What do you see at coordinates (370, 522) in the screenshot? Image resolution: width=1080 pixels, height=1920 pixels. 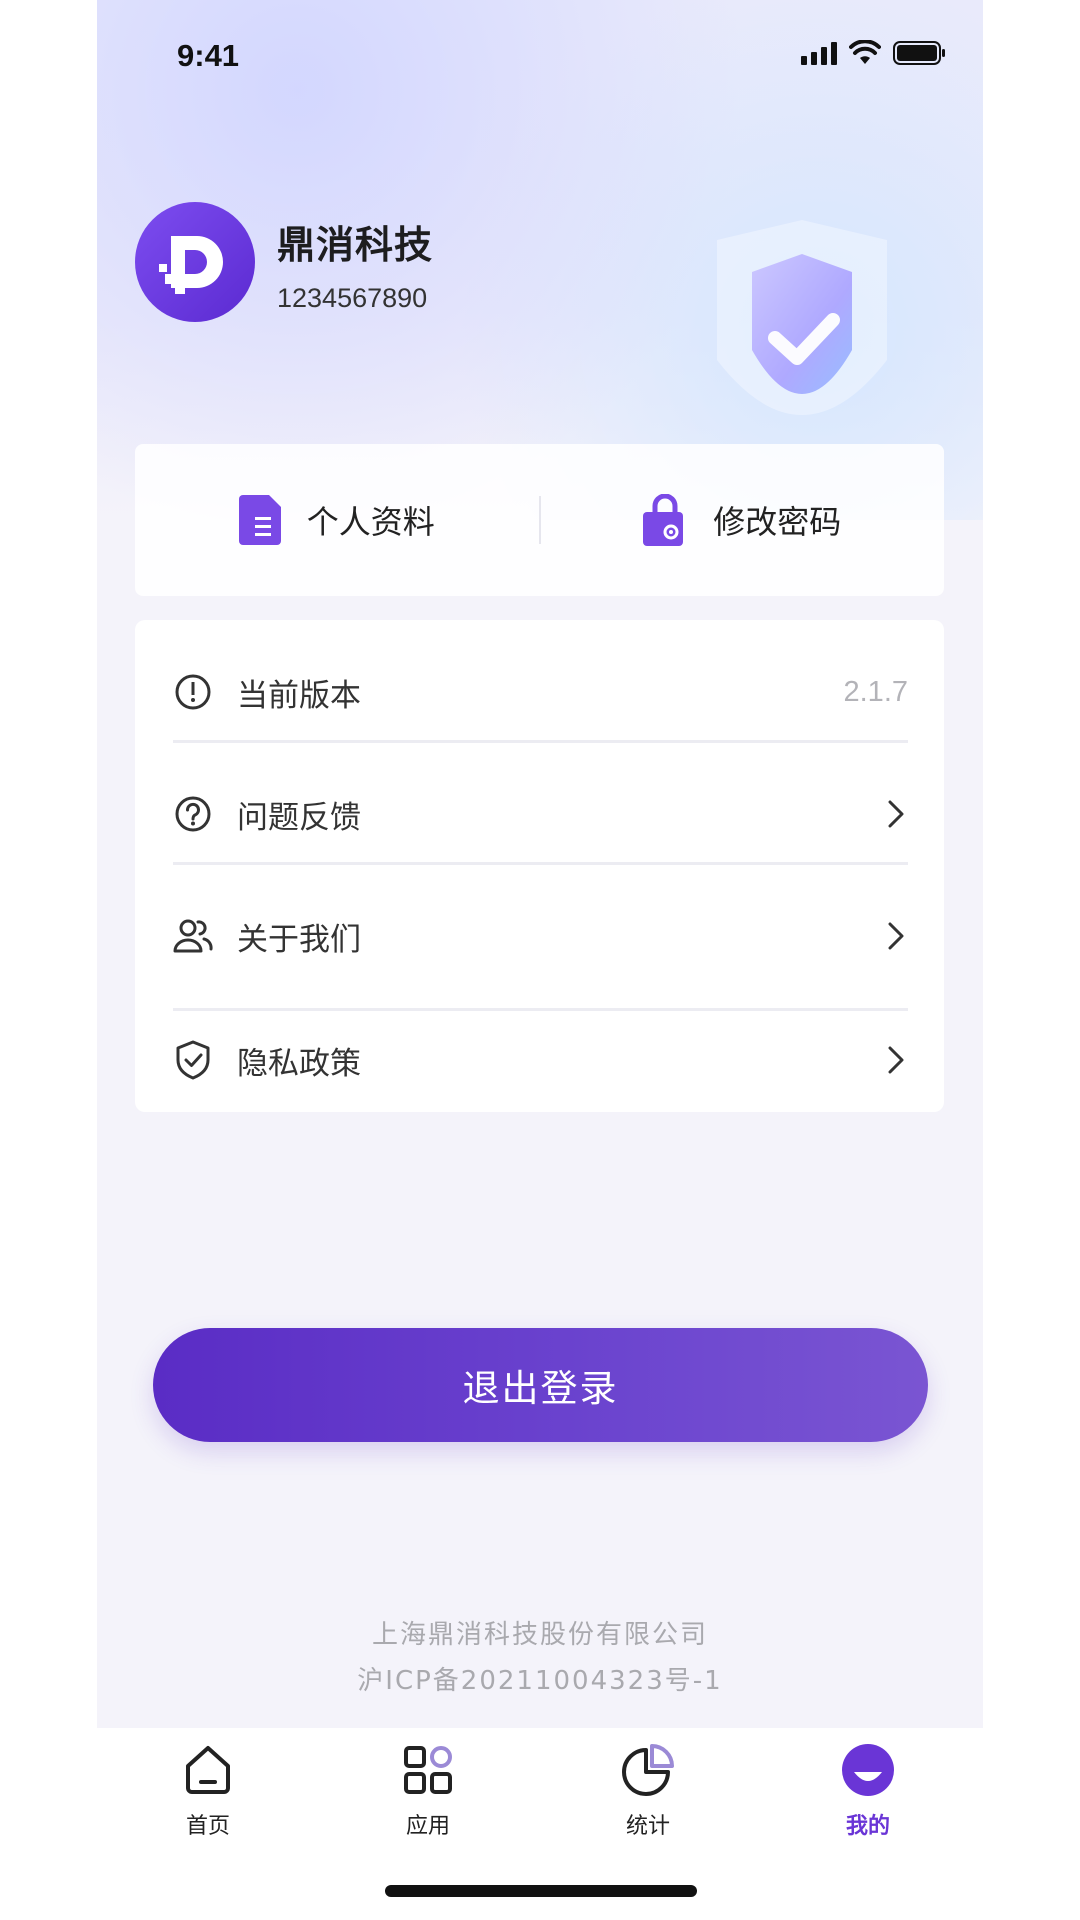 I see `personal-info-label: 个人资料` at bounding box center [370, 522].